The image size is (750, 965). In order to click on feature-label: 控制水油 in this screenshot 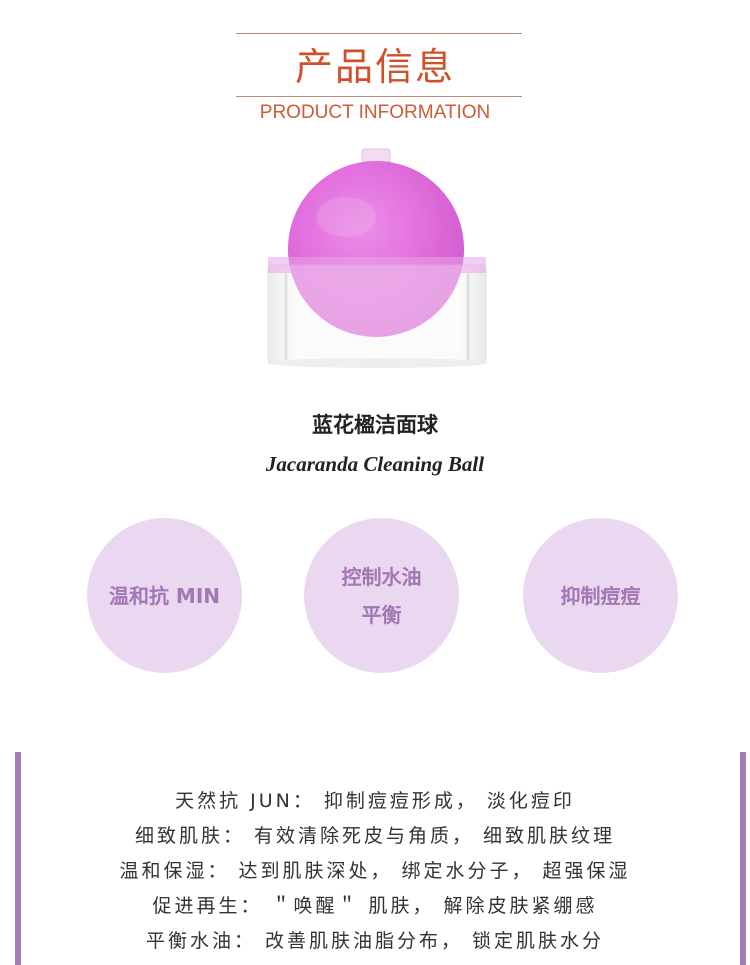, I will do `click(381, 576)`.